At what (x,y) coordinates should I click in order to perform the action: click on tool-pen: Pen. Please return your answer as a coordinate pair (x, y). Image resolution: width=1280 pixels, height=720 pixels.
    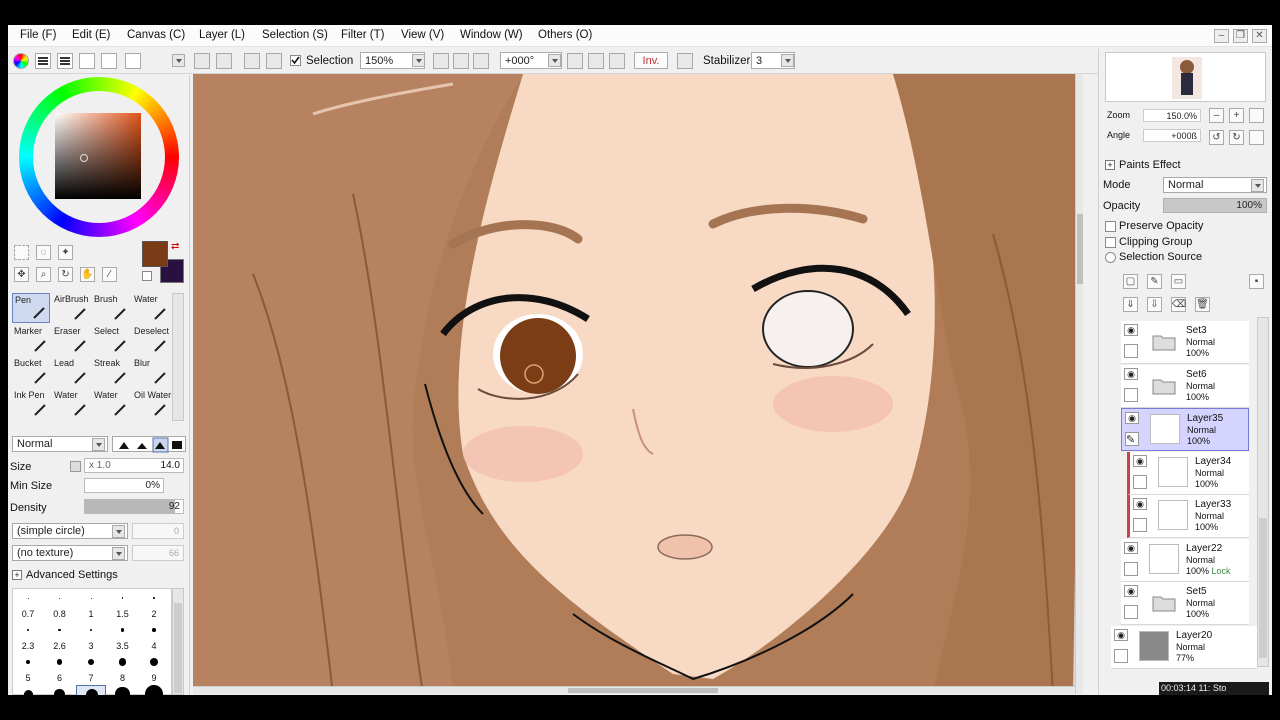
    Looking at the image, I should click on (31, 308).